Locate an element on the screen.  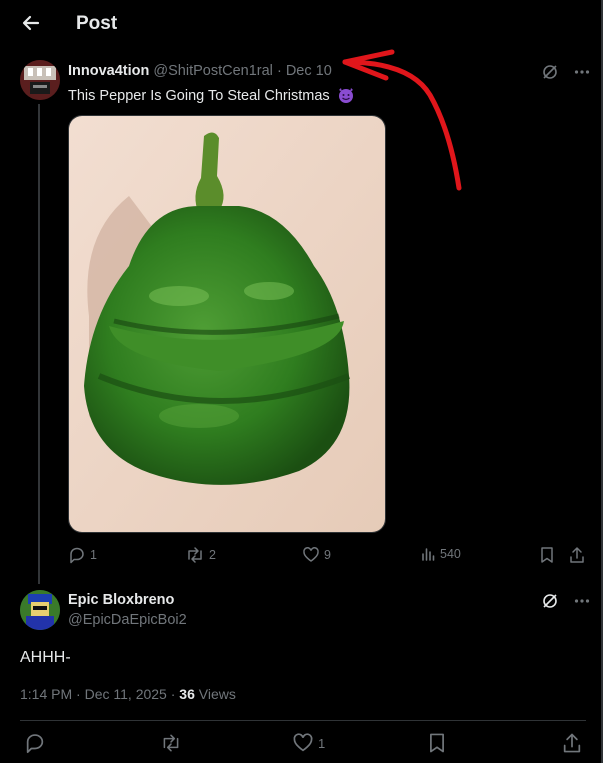
reply-text: AHHH- is located at coordinates (45, 657).